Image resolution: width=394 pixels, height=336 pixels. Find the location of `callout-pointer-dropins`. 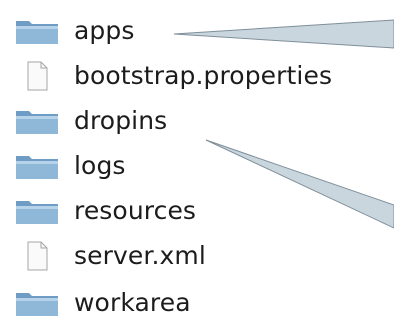

callout-pointer-dropins is located at coordinates (299, 184).